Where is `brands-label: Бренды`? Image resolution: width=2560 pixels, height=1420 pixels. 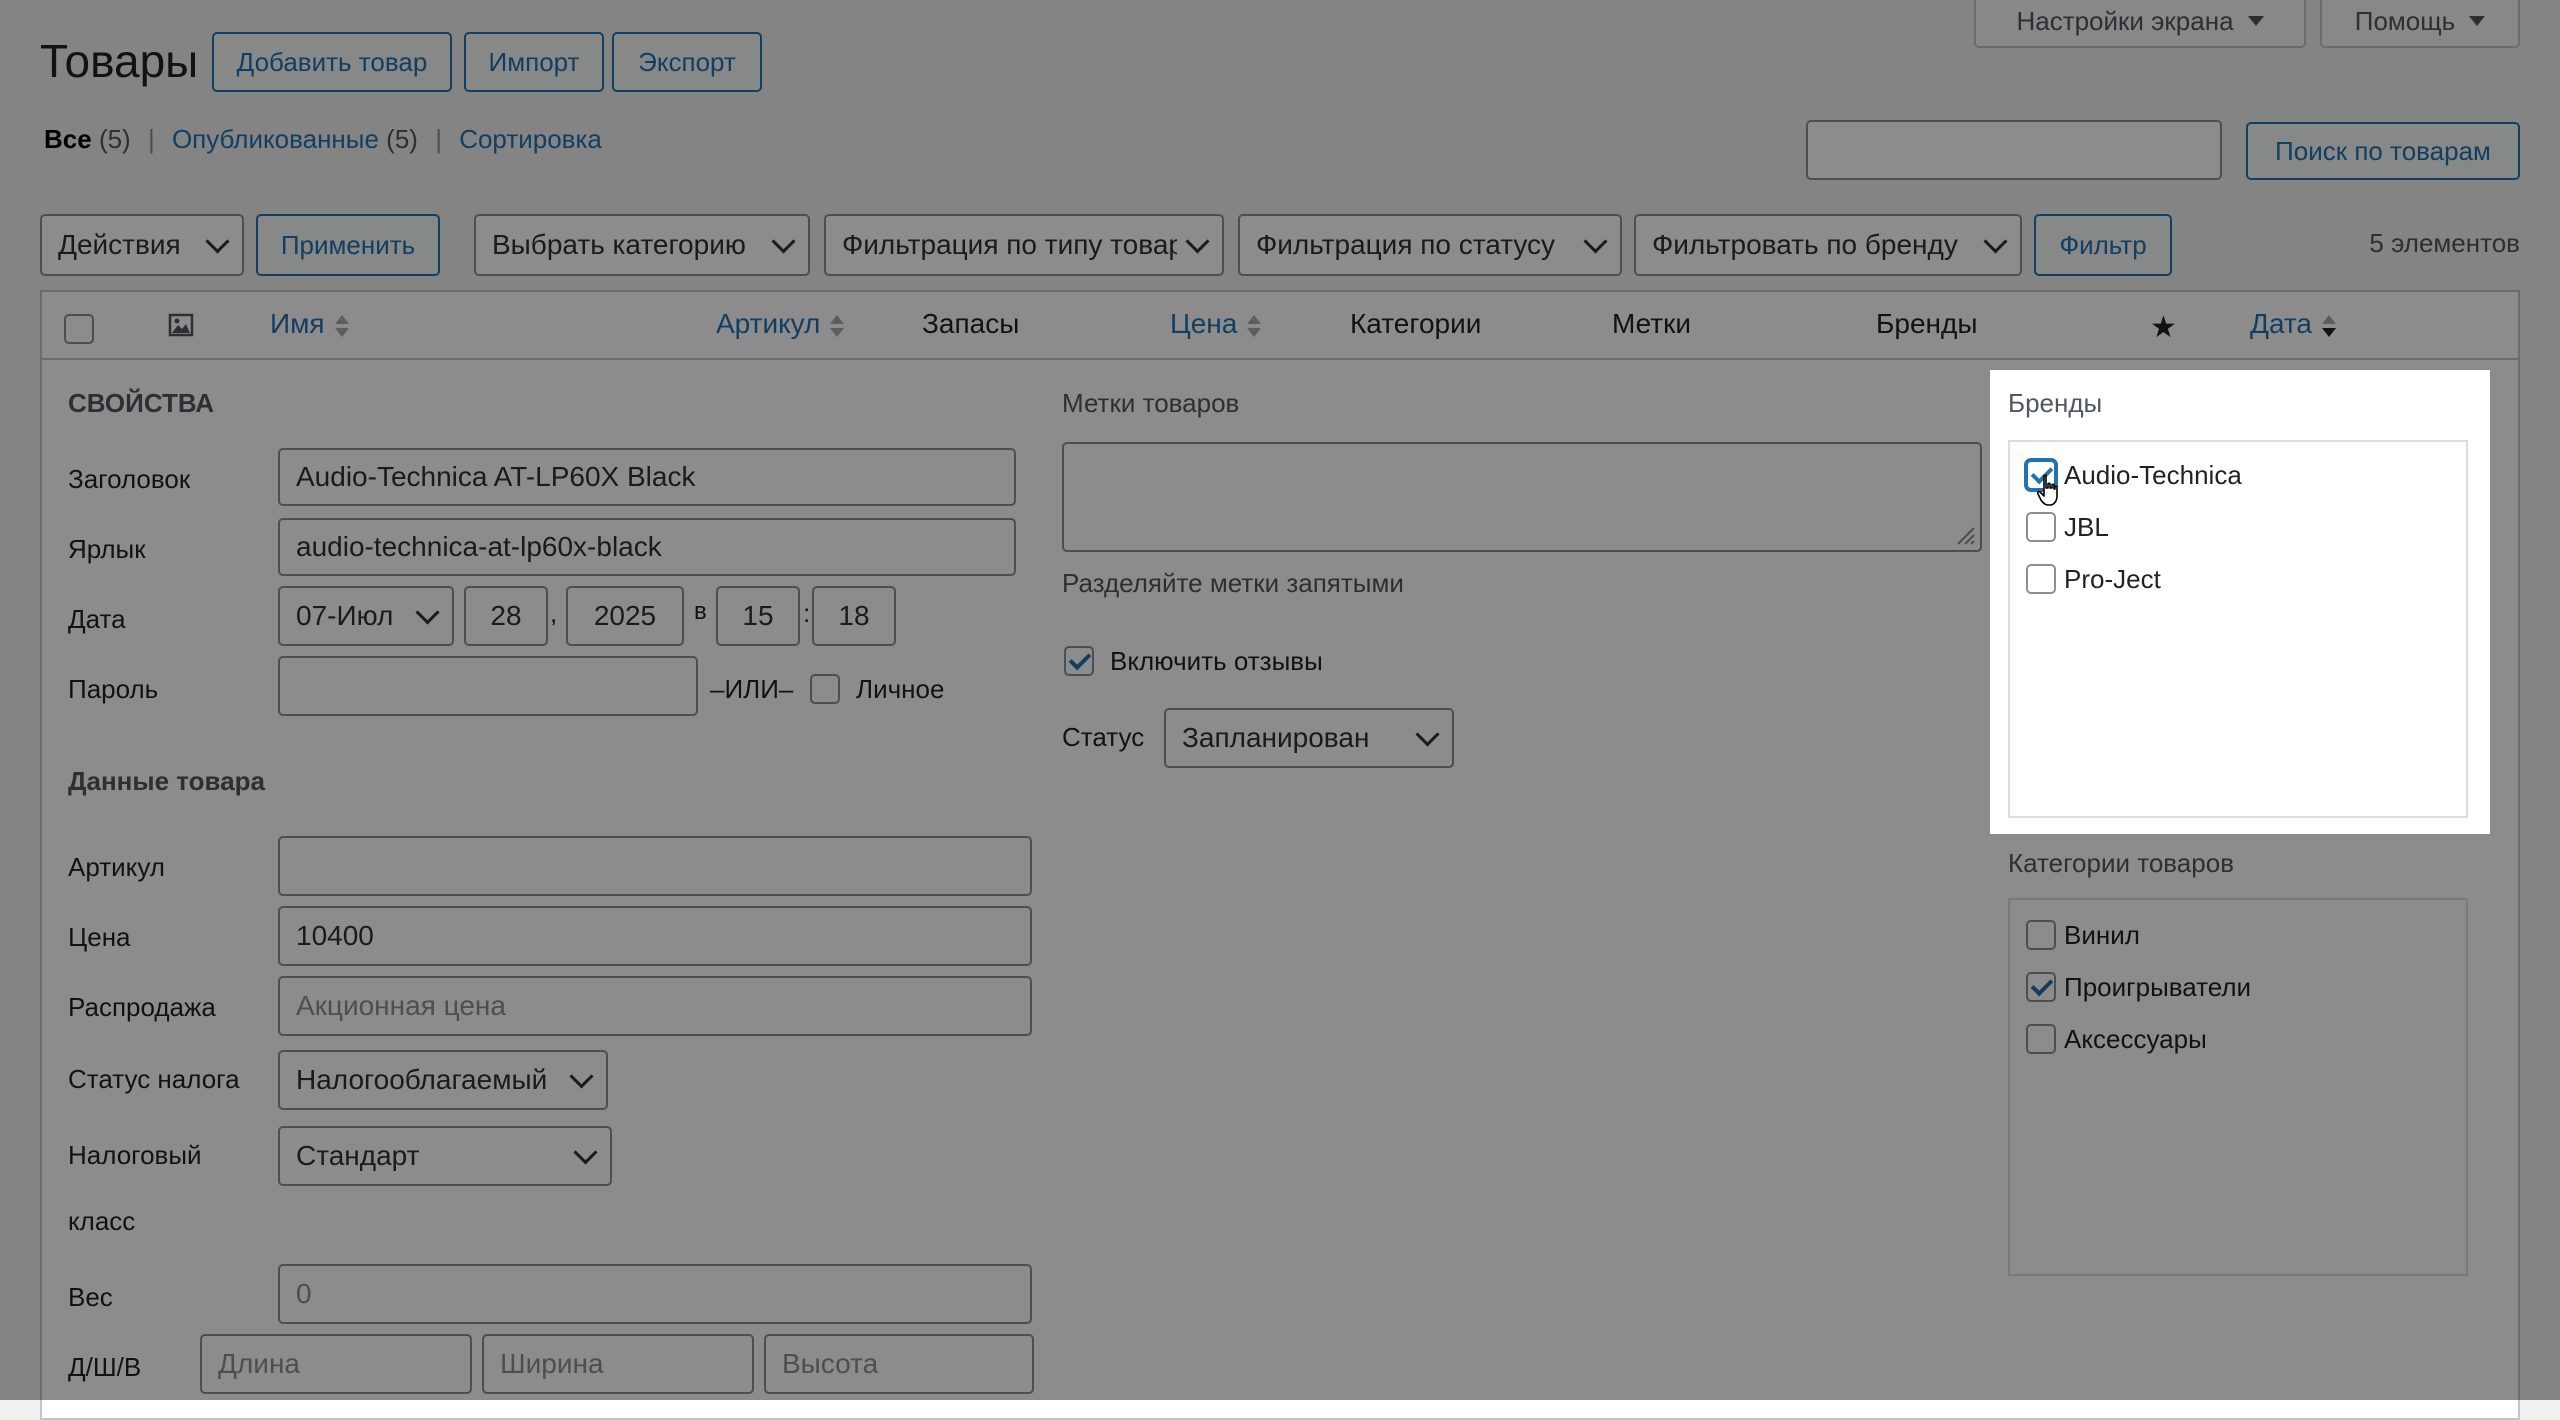
brands-label: Бренды is located at coordinates (2055, 403).